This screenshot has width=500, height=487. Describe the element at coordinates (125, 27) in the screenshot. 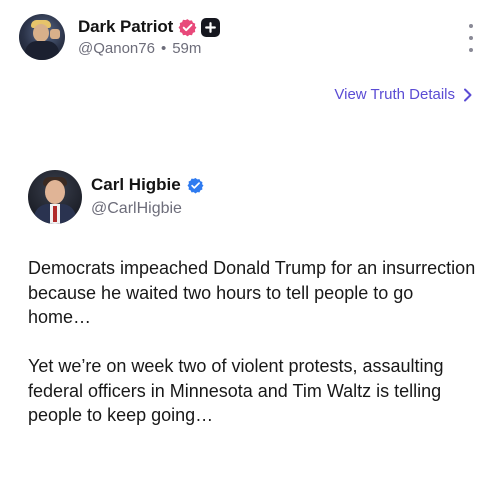

I see `author-display-name: Dark Patriot` at that location.